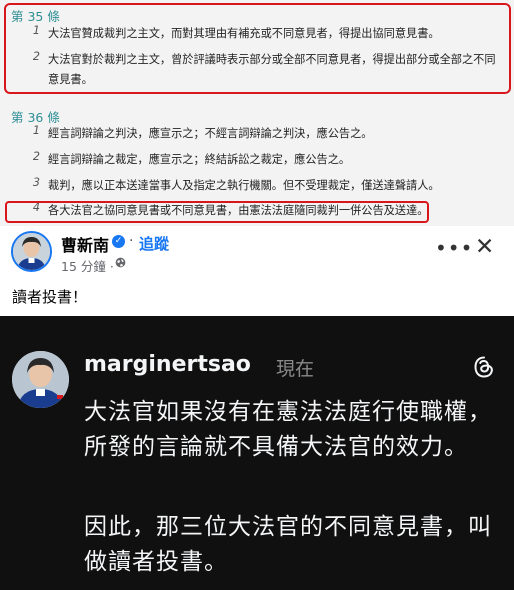 This screenshot has width=514, height=590. I want to click on article-36-item-3: 3 裁判，應以正本送達當事人及指定之執行機關。但不受理裁定，僅送達聲請人。, so click(257, 186).